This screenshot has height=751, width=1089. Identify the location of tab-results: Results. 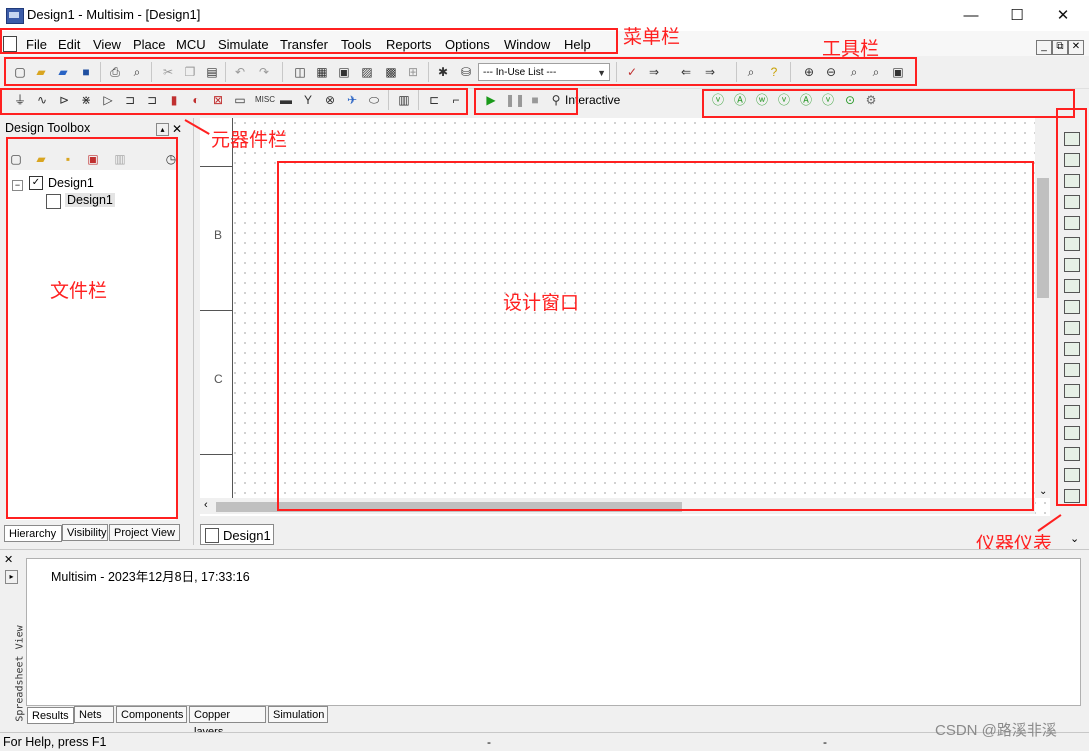
(50, 715).